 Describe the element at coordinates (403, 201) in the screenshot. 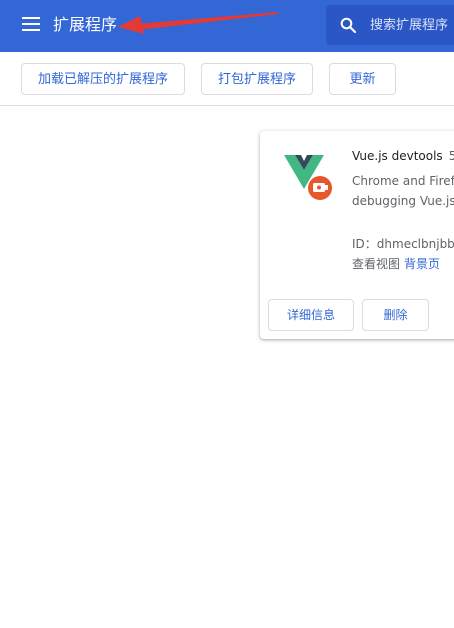

I see `extension-description-line: debugging Vue.js` at that location.